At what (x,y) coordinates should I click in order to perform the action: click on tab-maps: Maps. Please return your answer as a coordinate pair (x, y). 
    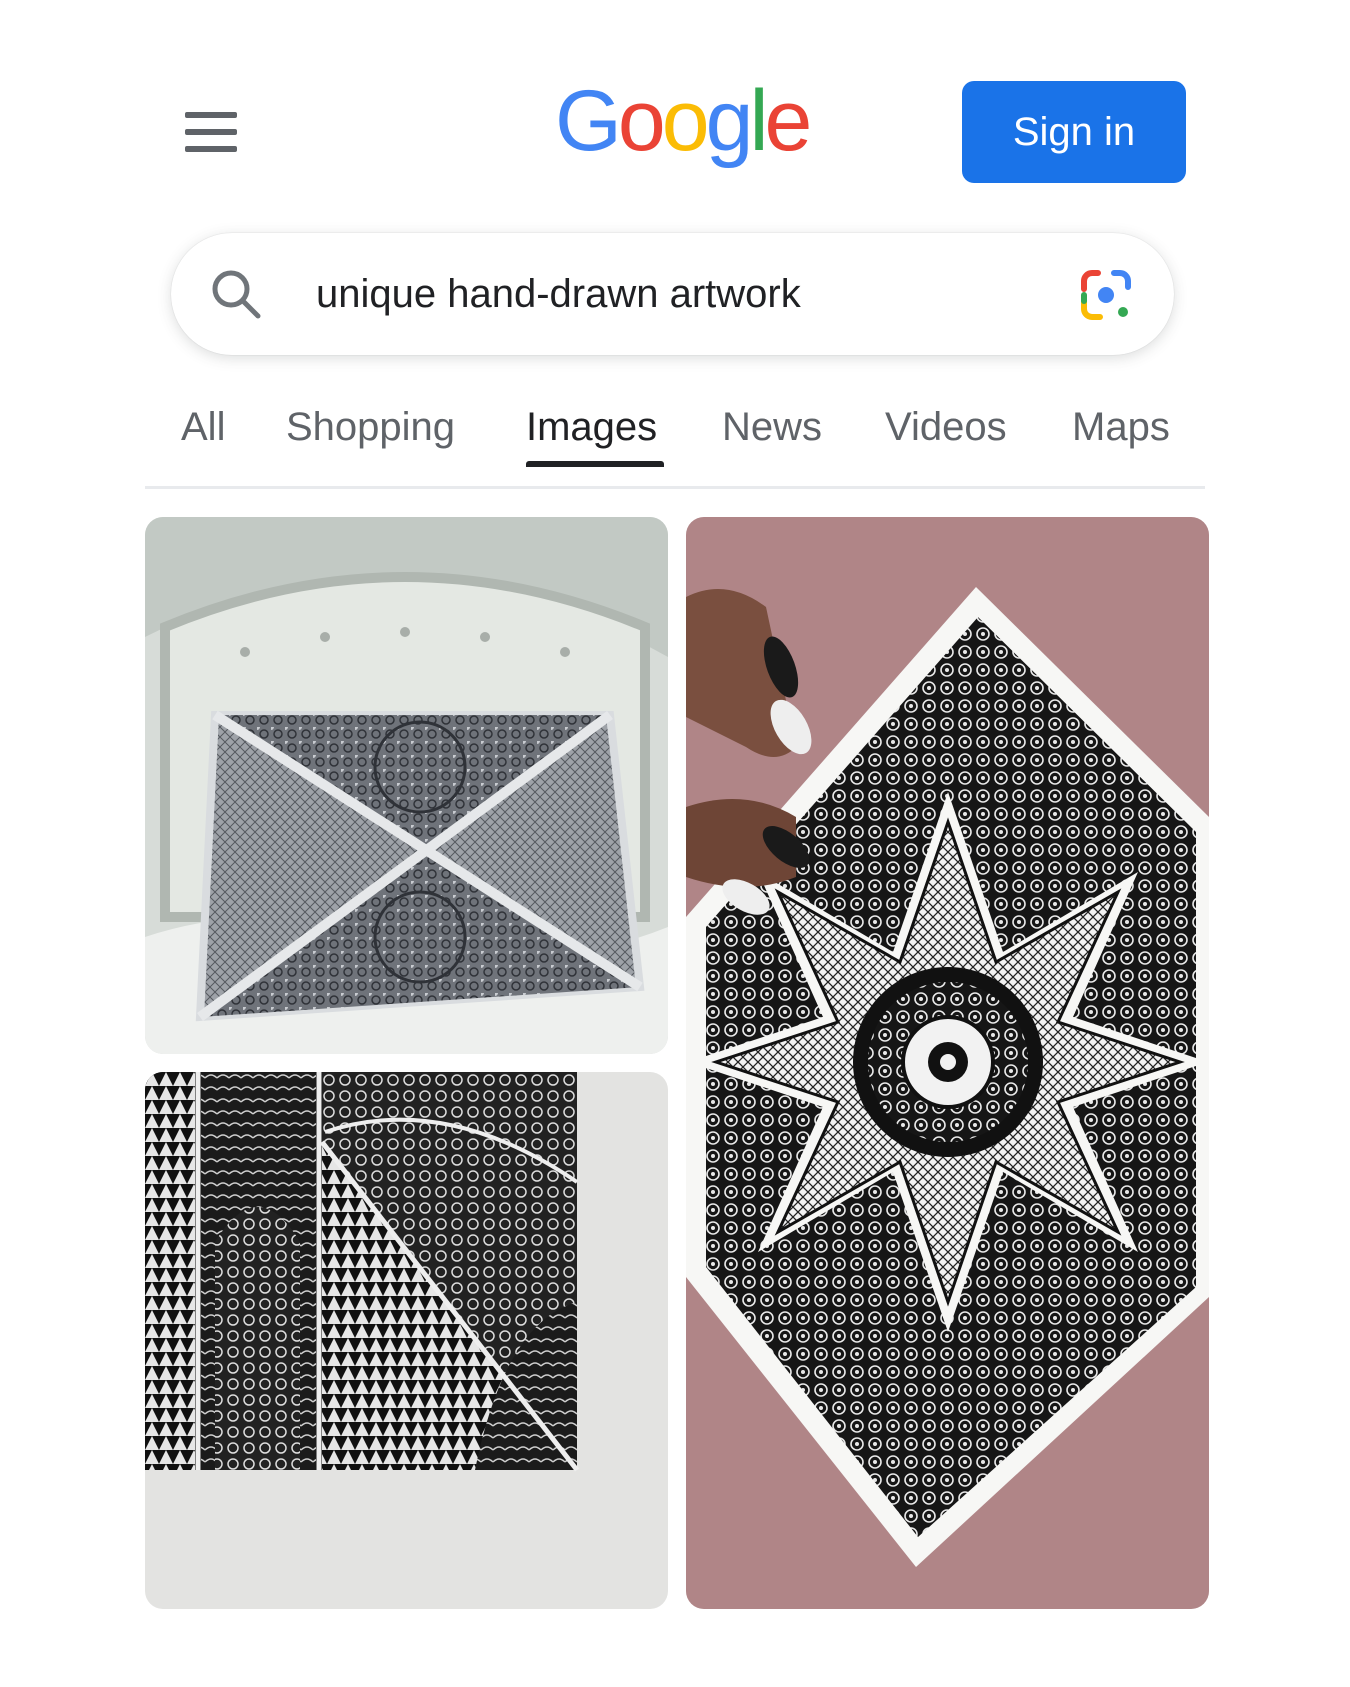
    Looking at the image, I should click on (1121, 427).